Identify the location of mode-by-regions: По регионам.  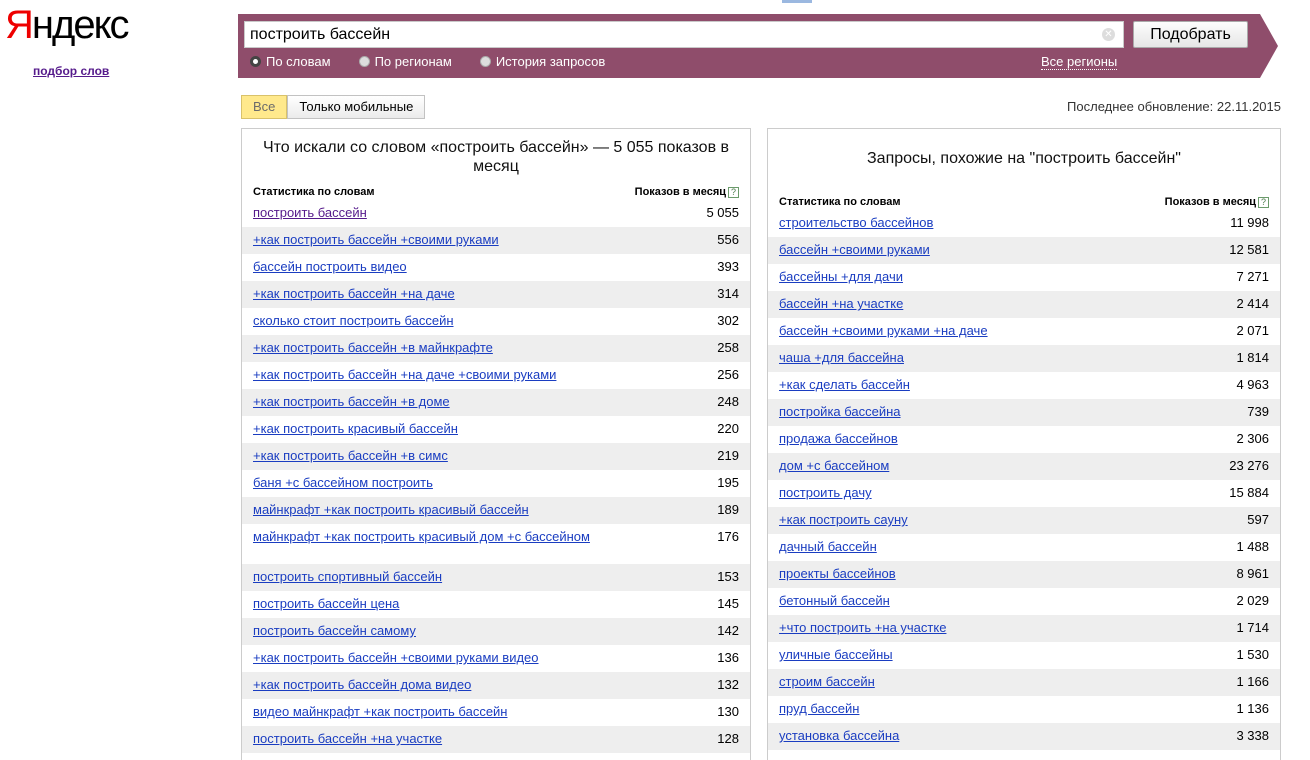
(405, 61).